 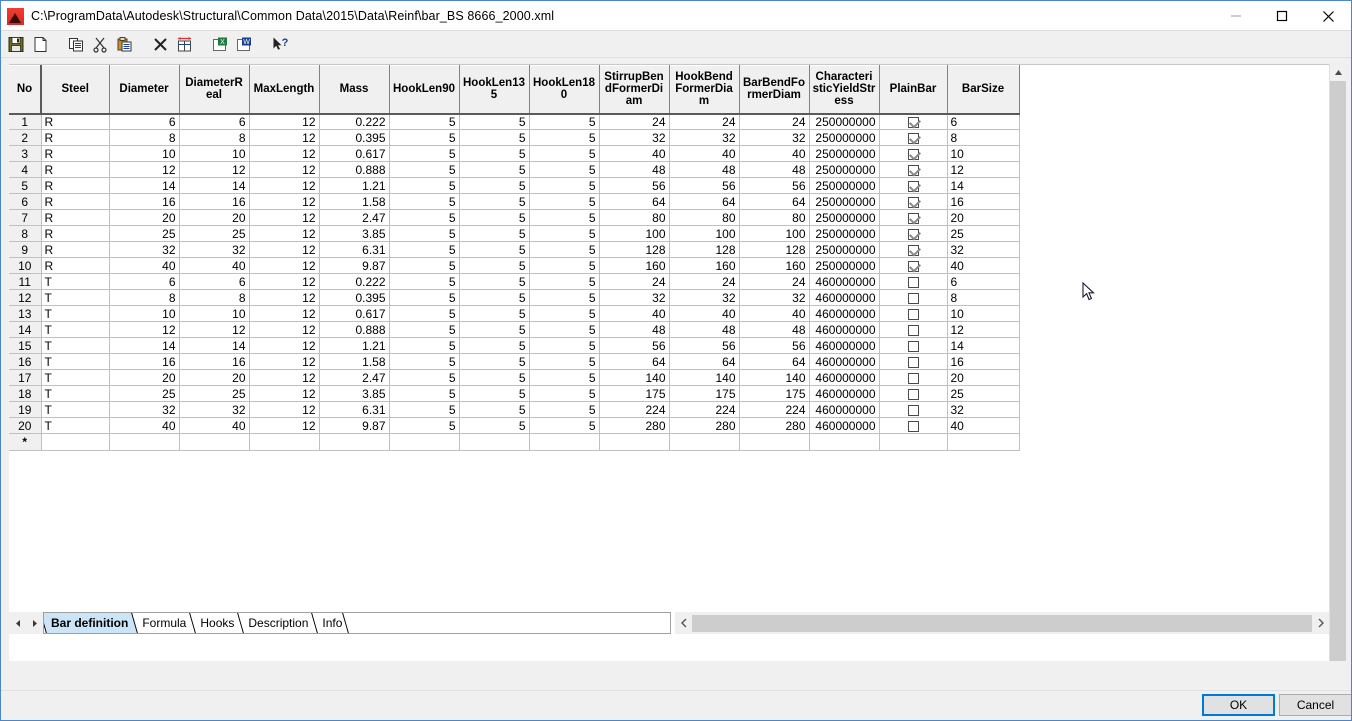 What do you see at coordinates (983, 153) in the screenshot?
I see `cell-bar-size: 10` at bounding box center [983, 153].